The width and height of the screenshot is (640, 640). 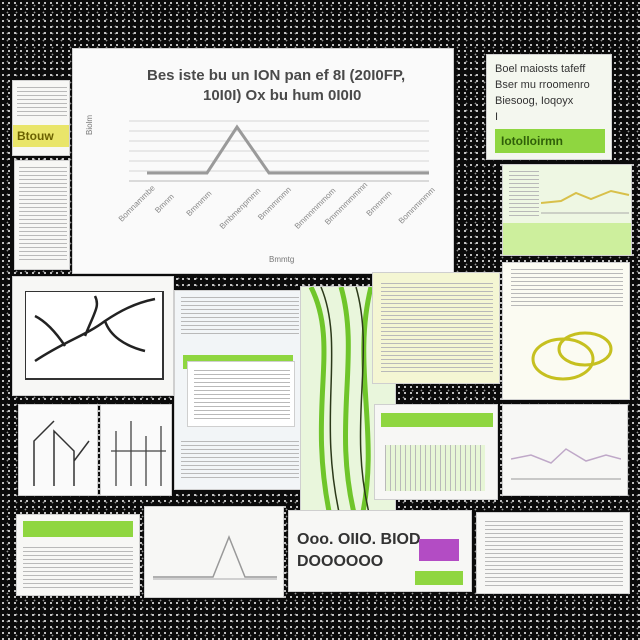 What do you see at coordinates (540, 69) in the screenshot?
I see `right-top-line-1: Boel maiosts tafeff` at bounding box center [540, 69].